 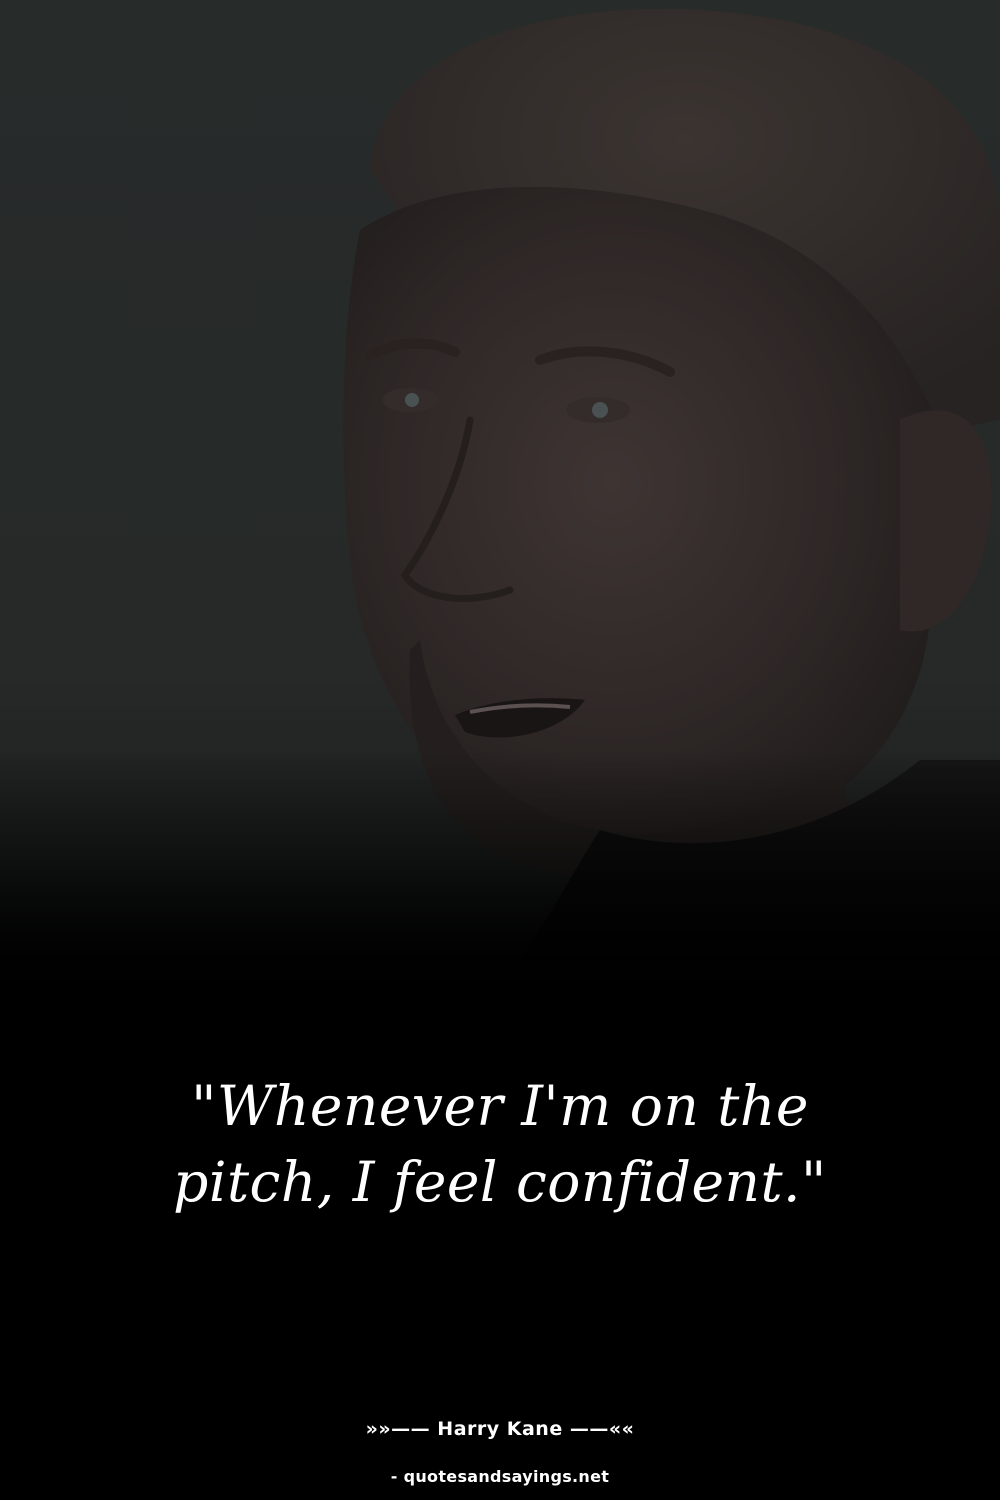 I want to click on source-watermark: - quotesandsayings.net, so click(x=500, y=1476).